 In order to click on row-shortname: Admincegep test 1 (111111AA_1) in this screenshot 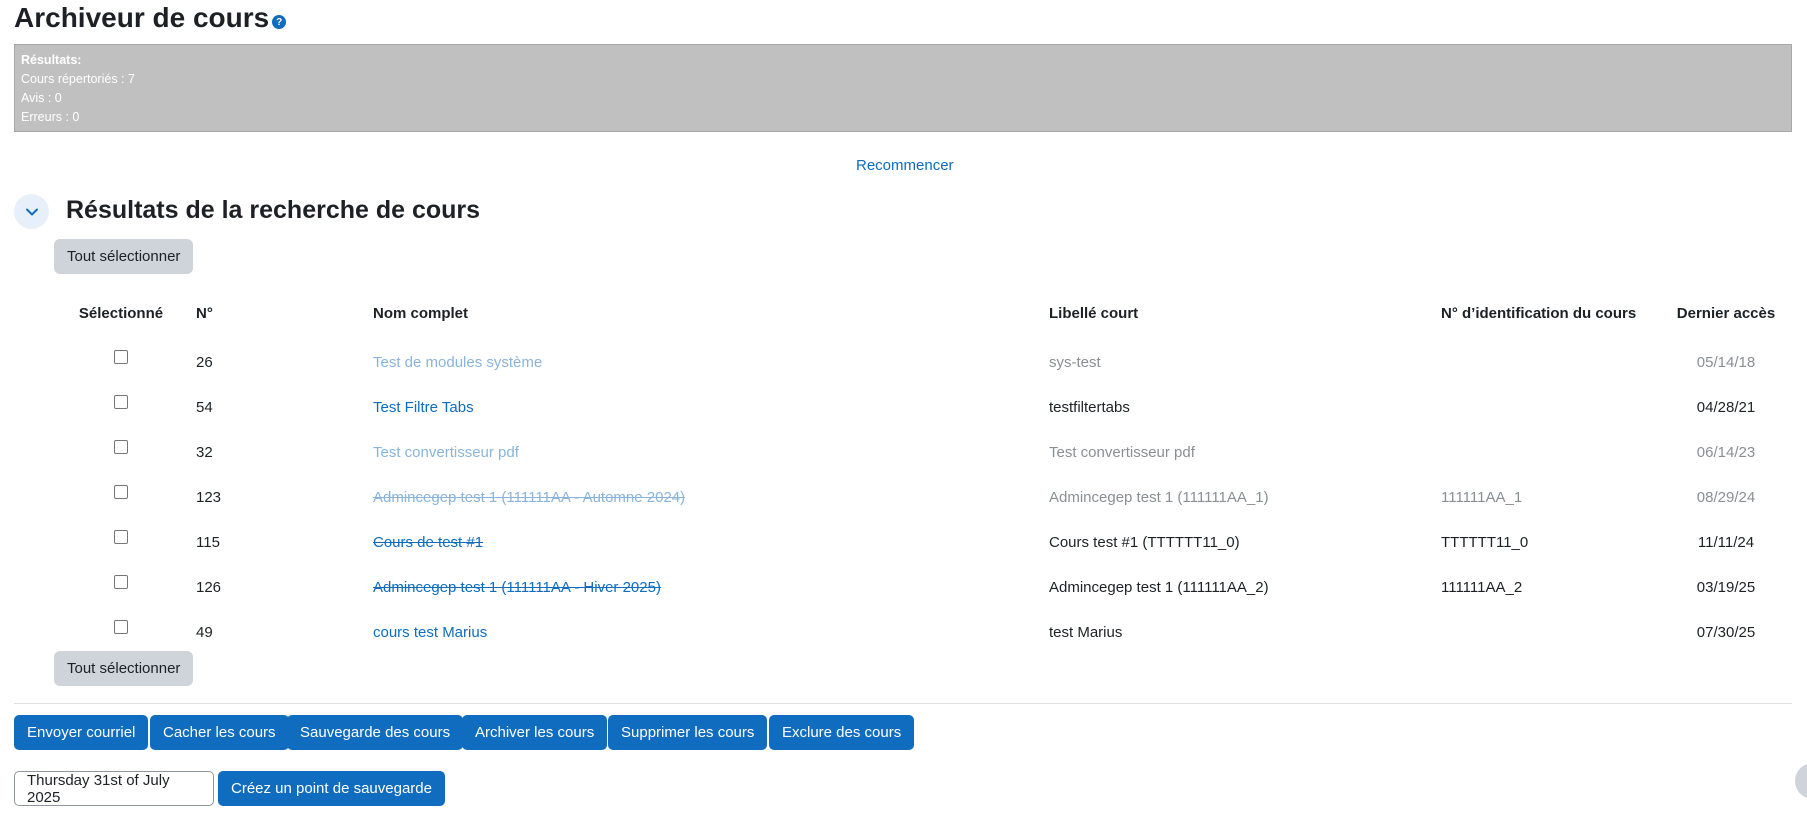, I will do `click(1159, 497)`.